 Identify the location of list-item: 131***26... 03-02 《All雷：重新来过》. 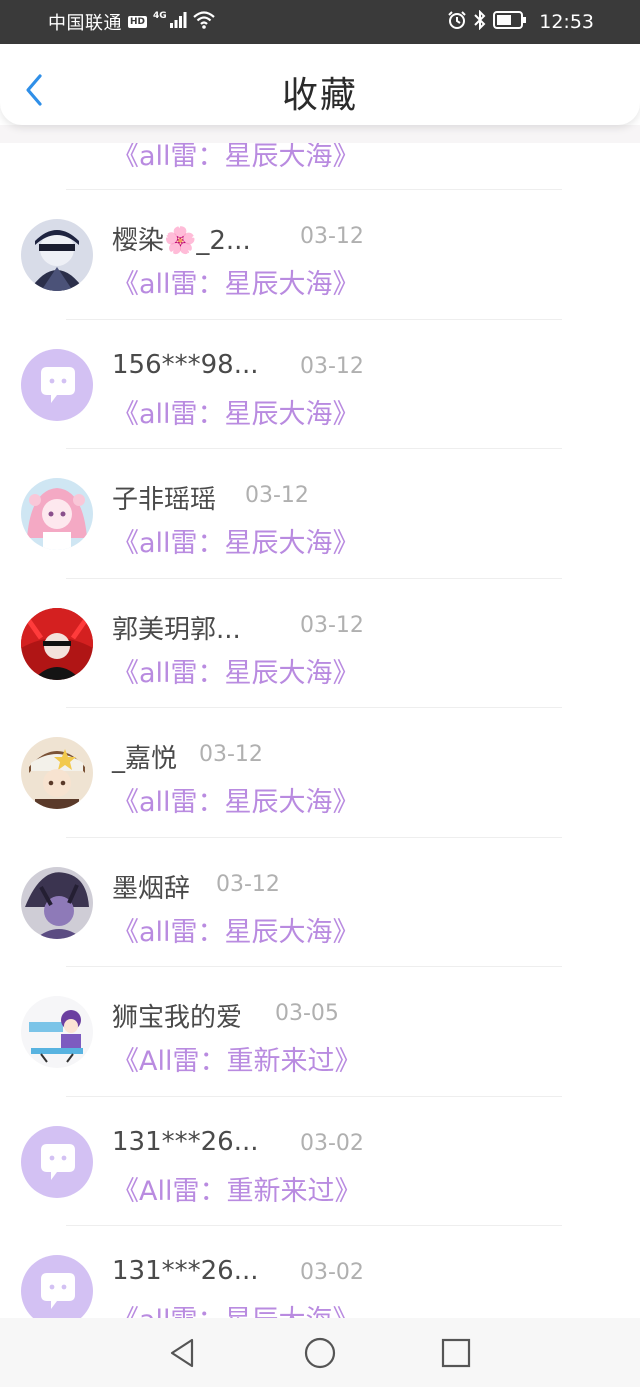
(320, 1162).